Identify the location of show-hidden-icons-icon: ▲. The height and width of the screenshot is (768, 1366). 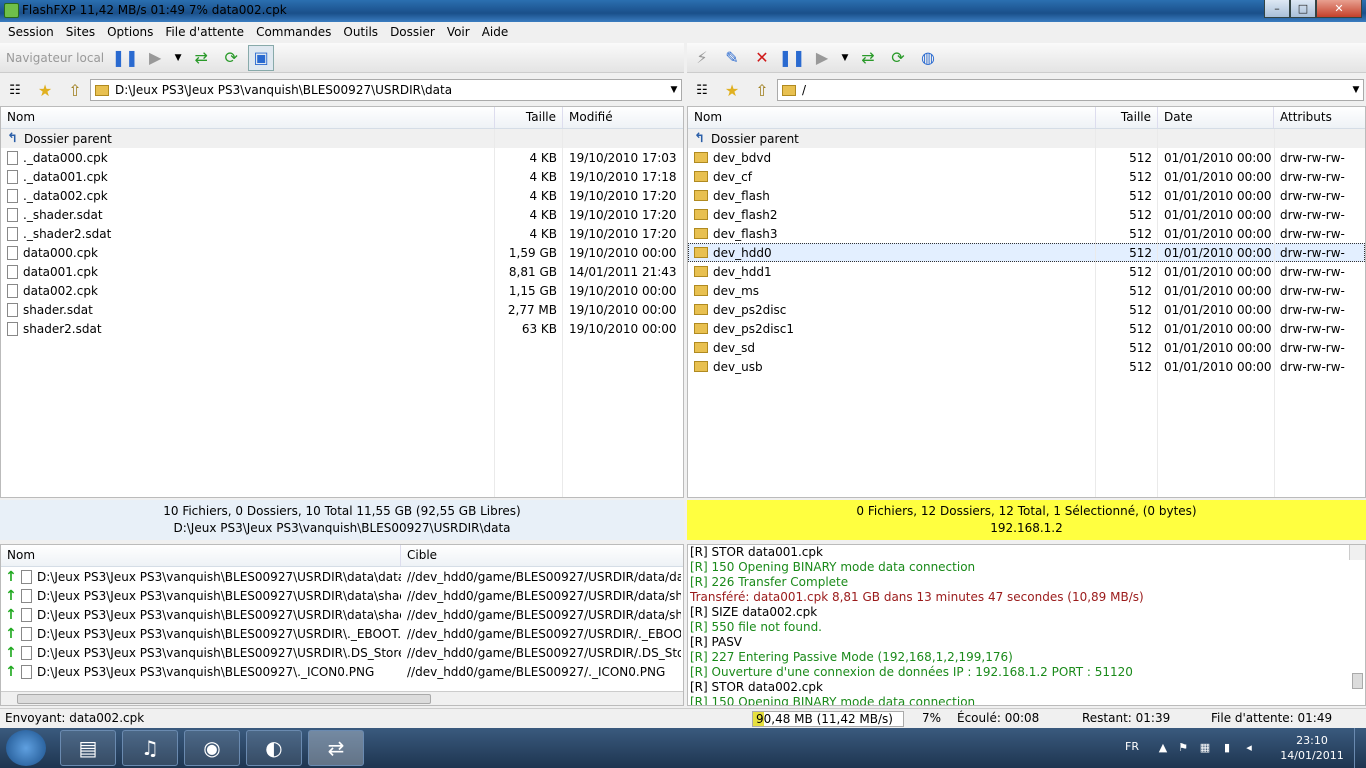
(1163, 748).